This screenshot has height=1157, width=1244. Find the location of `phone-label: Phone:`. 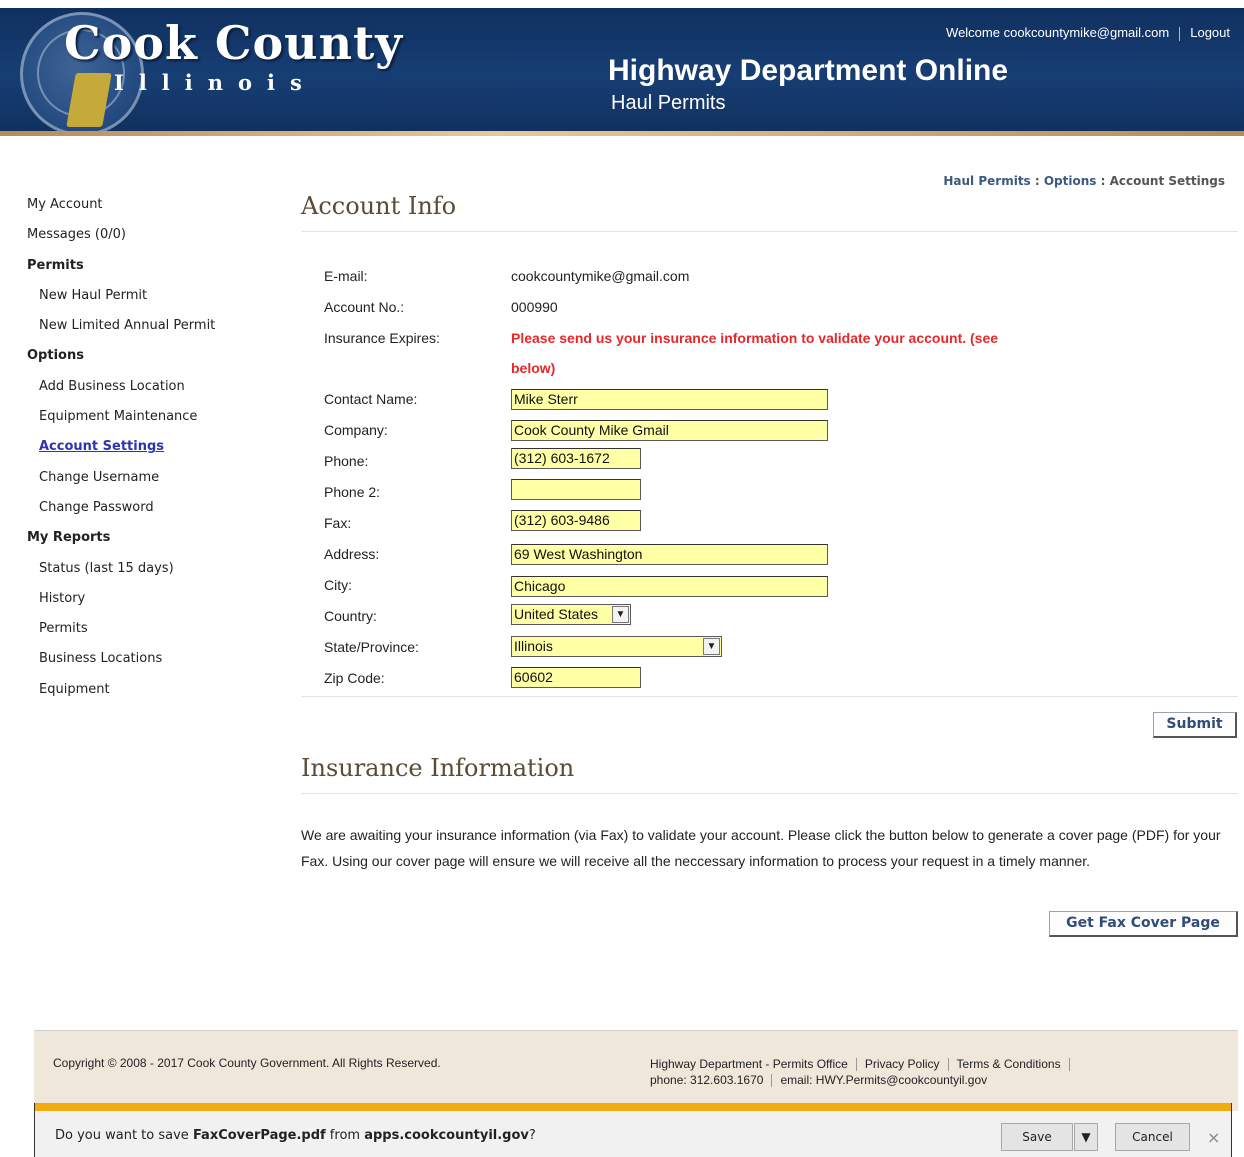

phone-label: Phone: is located at coordinates (346, 461).